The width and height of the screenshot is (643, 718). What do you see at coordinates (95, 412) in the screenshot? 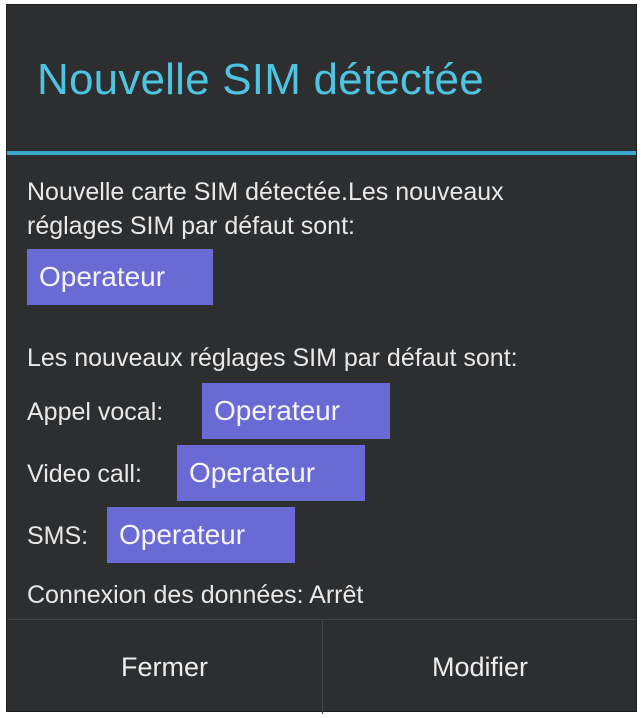
I see `voice-call-label: Appel vocal:` at bounding box center [95, 412].